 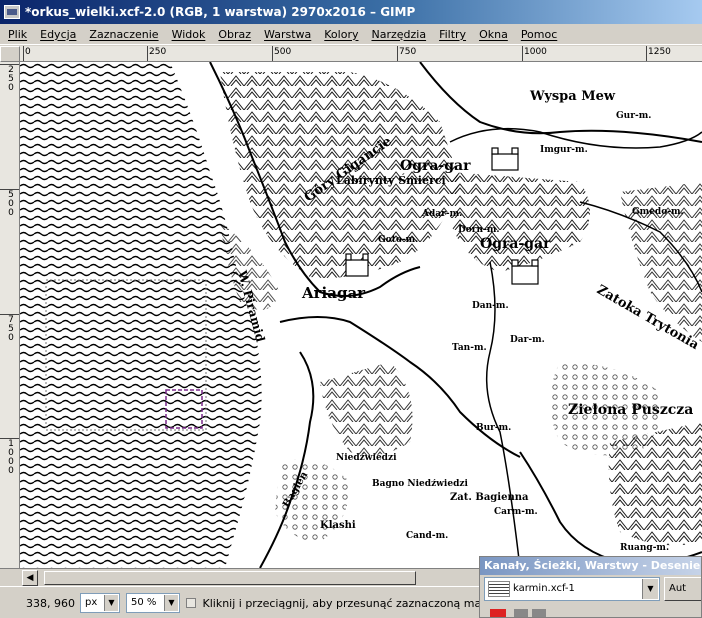 I want to click on zoom-value: 50 %, so click(x=144, y=602).